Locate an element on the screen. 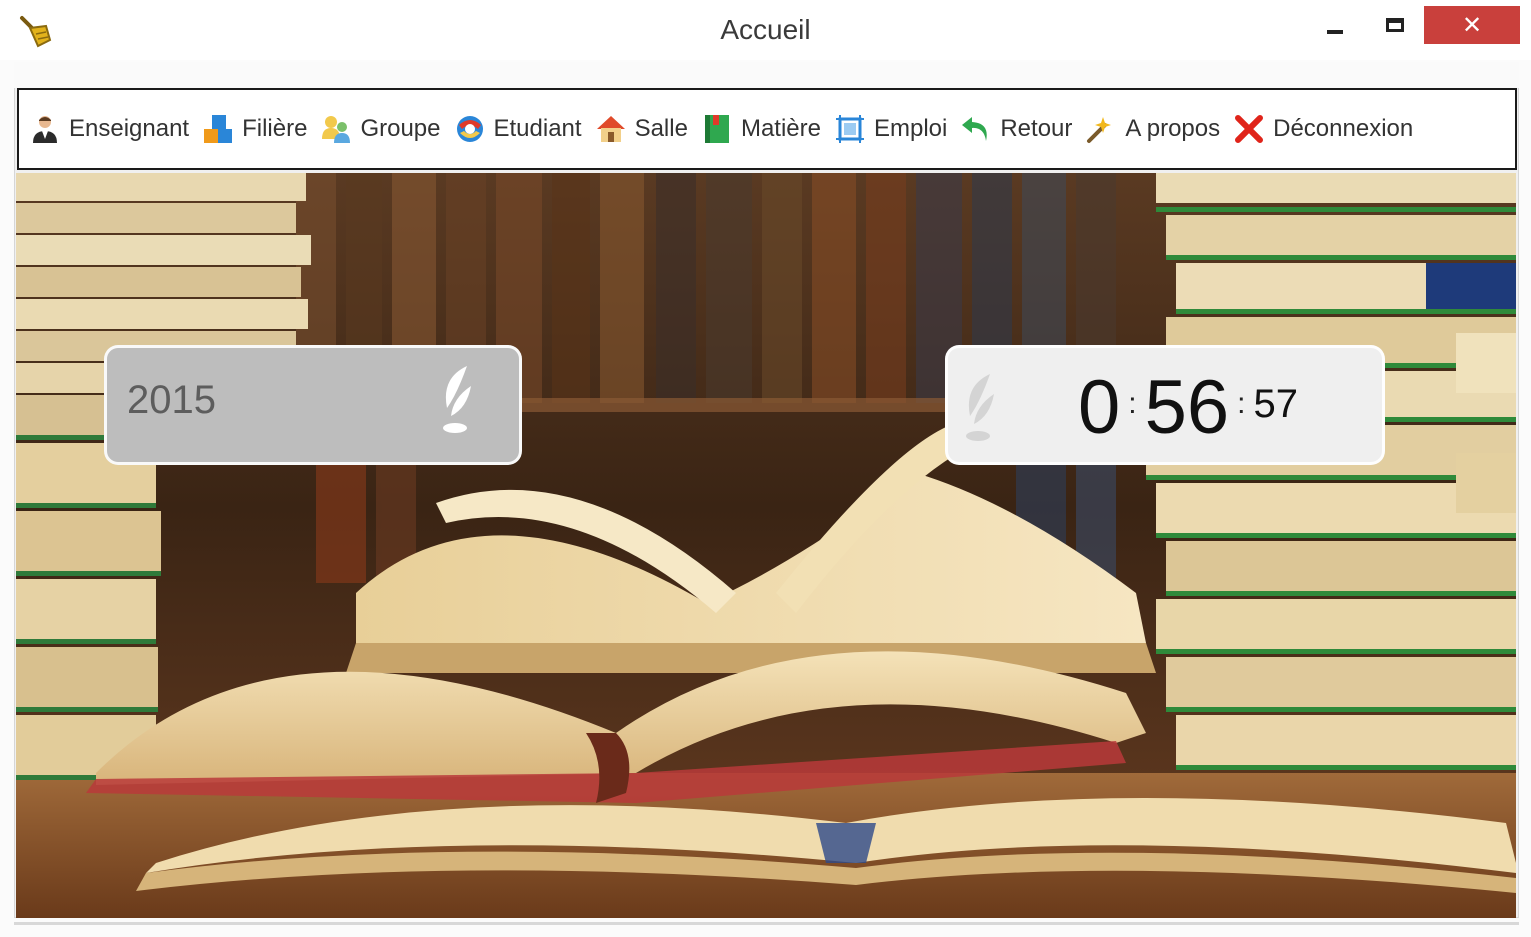 The width and height of the screenshot is (1531, 937). maximize-button is located at coordinates (1395, 25).